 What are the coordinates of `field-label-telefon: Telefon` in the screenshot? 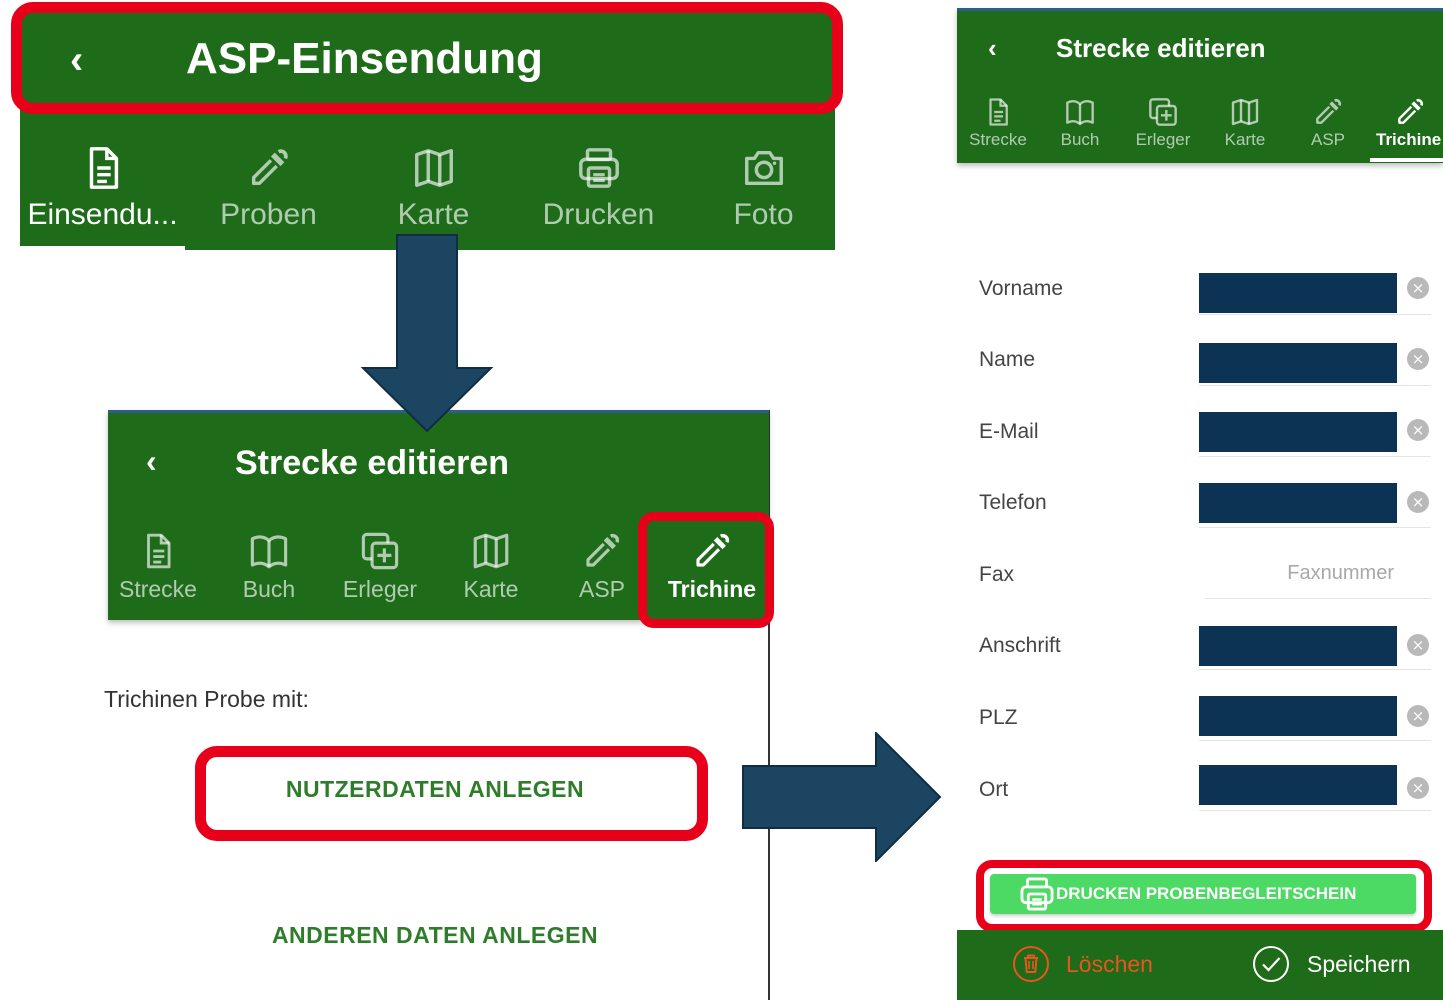 It's located at (1013, 502).